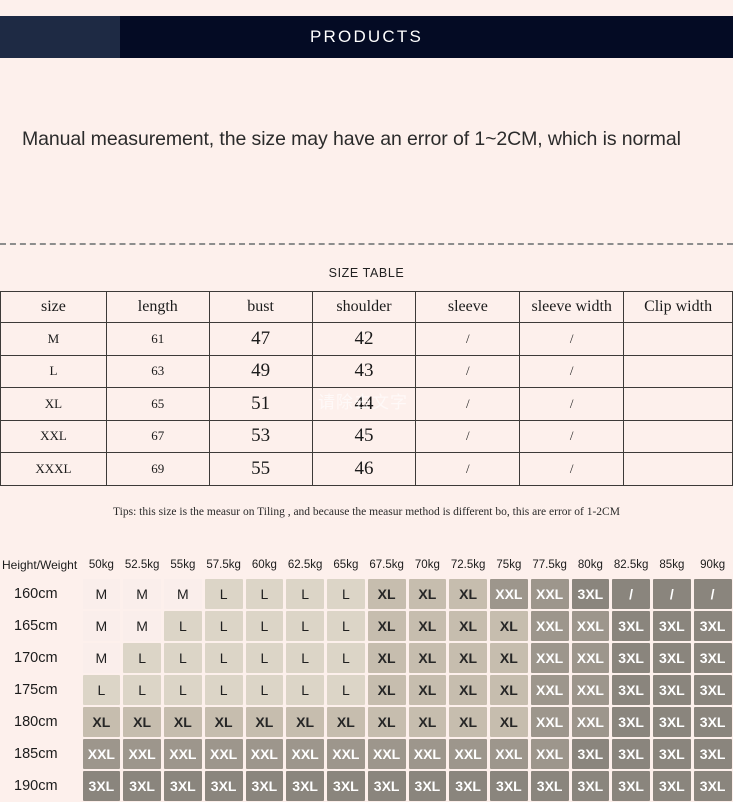  What do you see at coordinates (366, 273) in the screenshot?
I see `size-table-caption: SIZE TABLE` at bounding box center [366, 273].